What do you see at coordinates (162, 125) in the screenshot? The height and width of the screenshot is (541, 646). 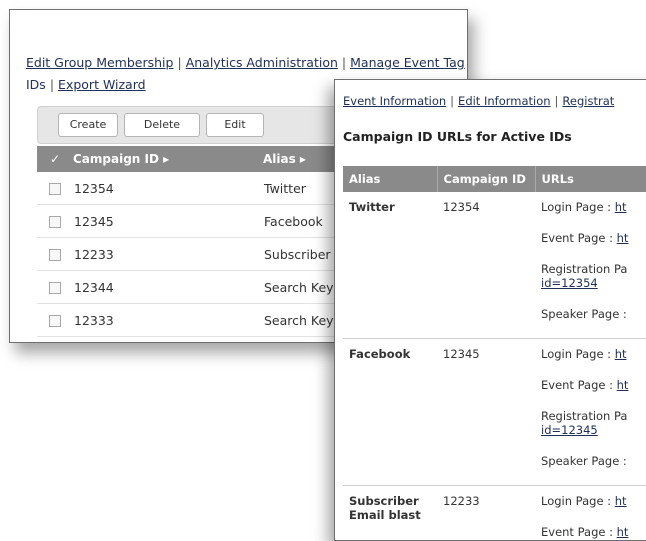 I see `delete-button: Delete` at bounding box center [162, 125].